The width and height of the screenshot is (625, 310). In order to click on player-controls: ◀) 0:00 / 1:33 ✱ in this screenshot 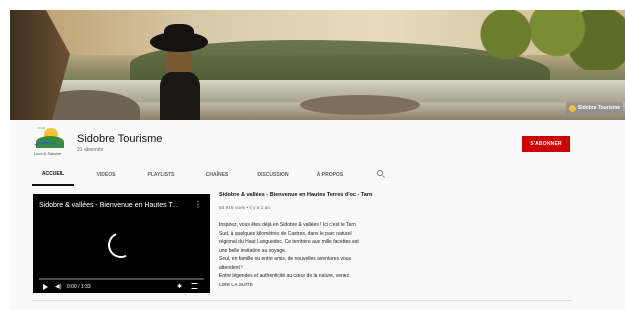, I will do `click(121, 287)`.